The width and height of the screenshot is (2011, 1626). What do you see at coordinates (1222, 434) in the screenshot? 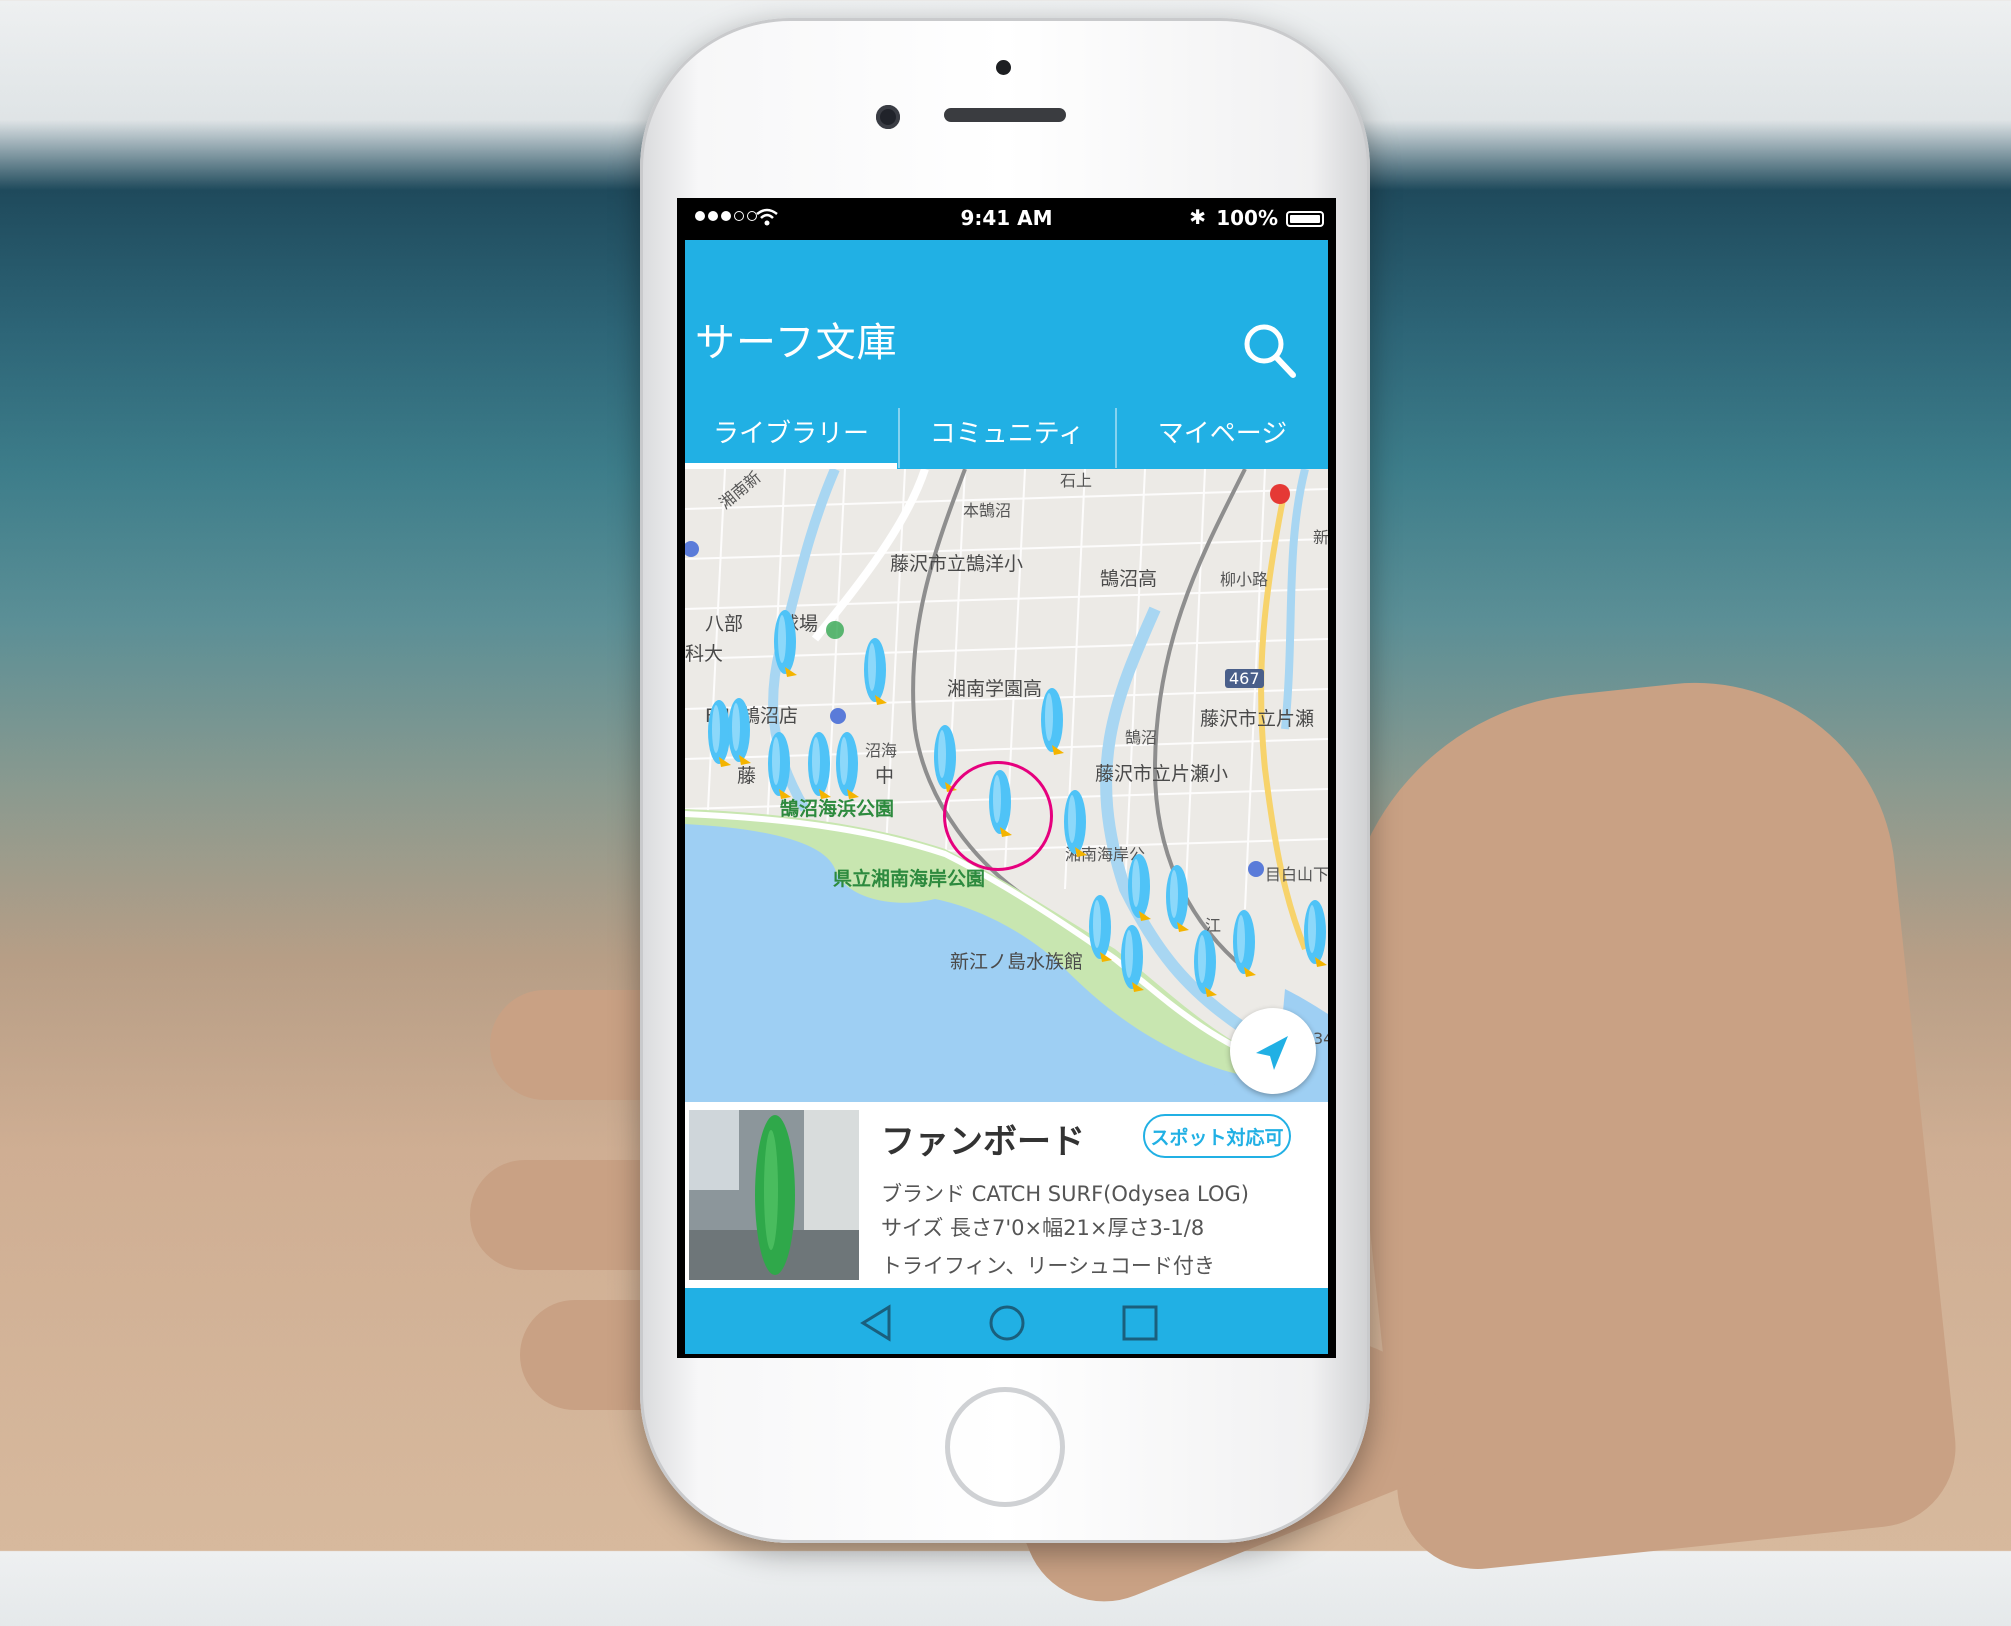
I see `tab-mypage: マイページ` at bounding box center [1222, 434].